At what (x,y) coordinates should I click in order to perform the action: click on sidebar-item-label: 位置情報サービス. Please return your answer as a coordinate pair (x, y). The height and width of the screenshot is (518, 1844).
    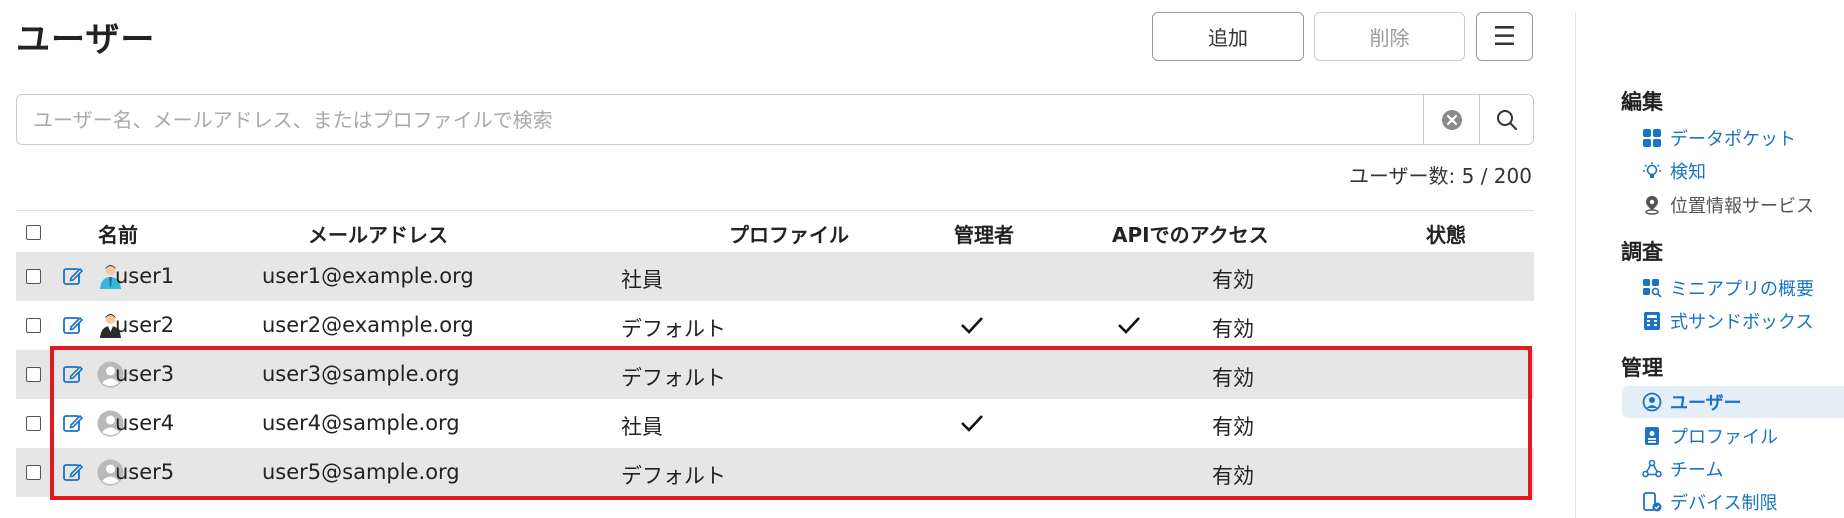
    Looking at the image, I should click on (1742, 206).